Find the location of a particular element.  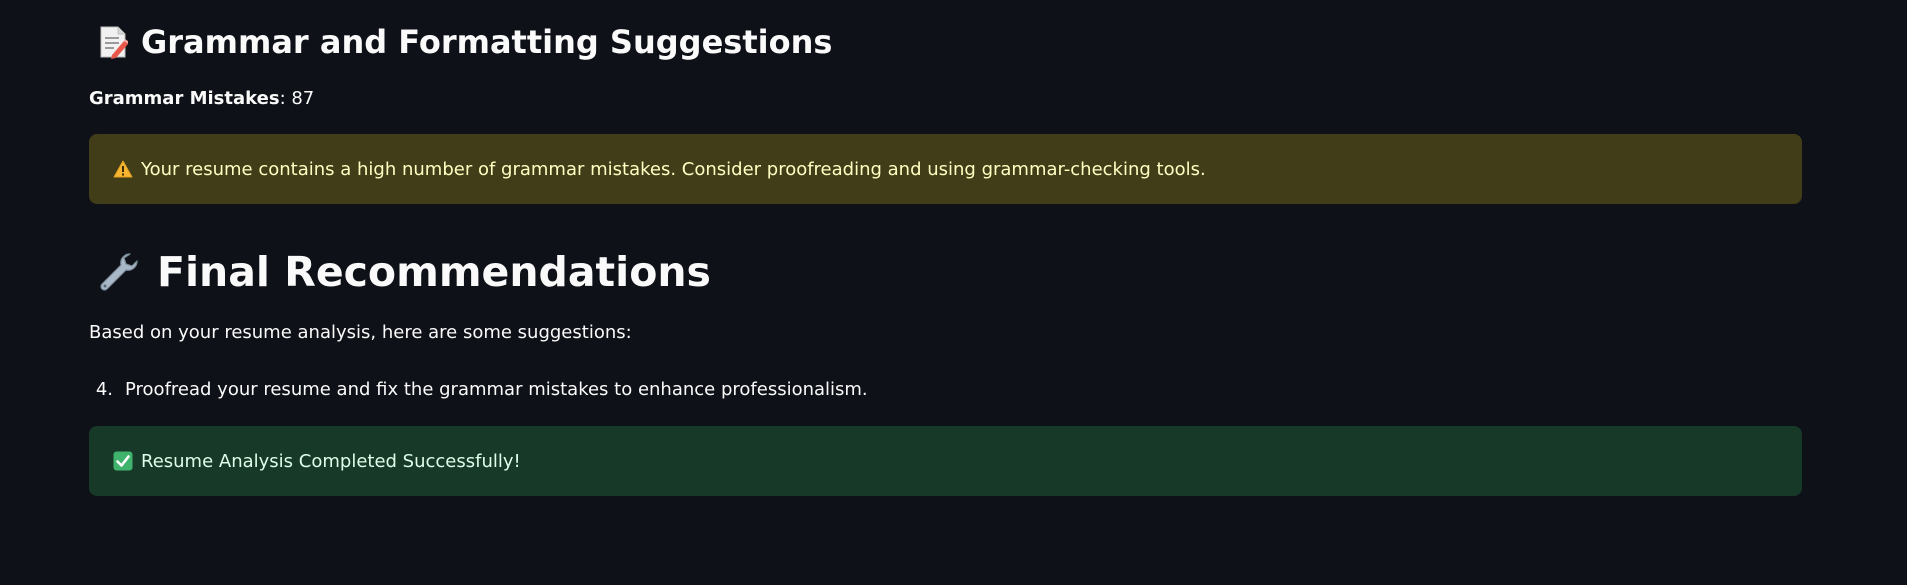

recommendations-title: Final Recommendations is located at coordinates (434, 272).